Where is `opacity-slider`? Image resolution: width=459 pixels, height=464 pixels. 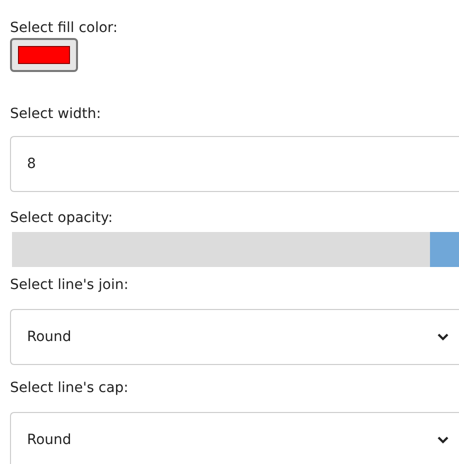
opacity-slider is located at coordinates (235, 249).